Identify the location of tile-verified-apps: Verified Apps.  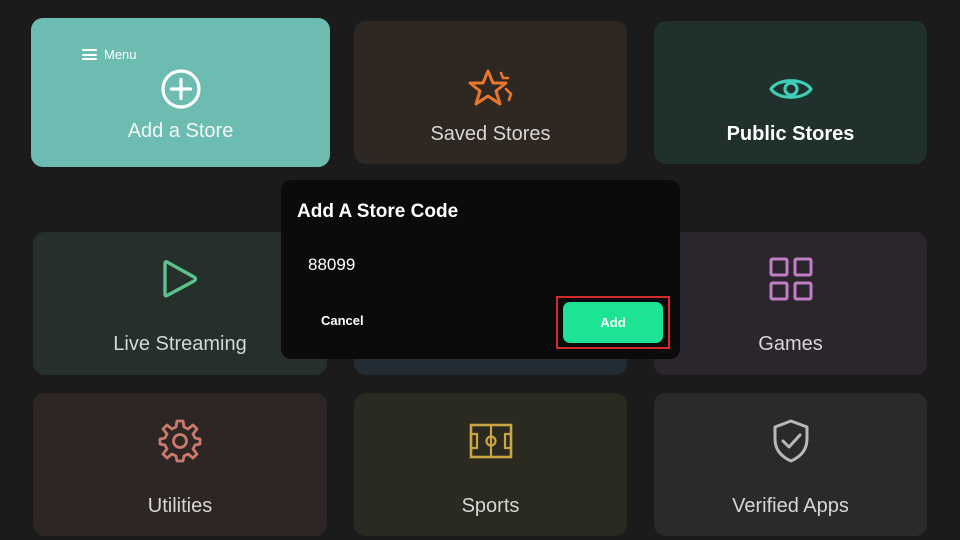
(790, 464).